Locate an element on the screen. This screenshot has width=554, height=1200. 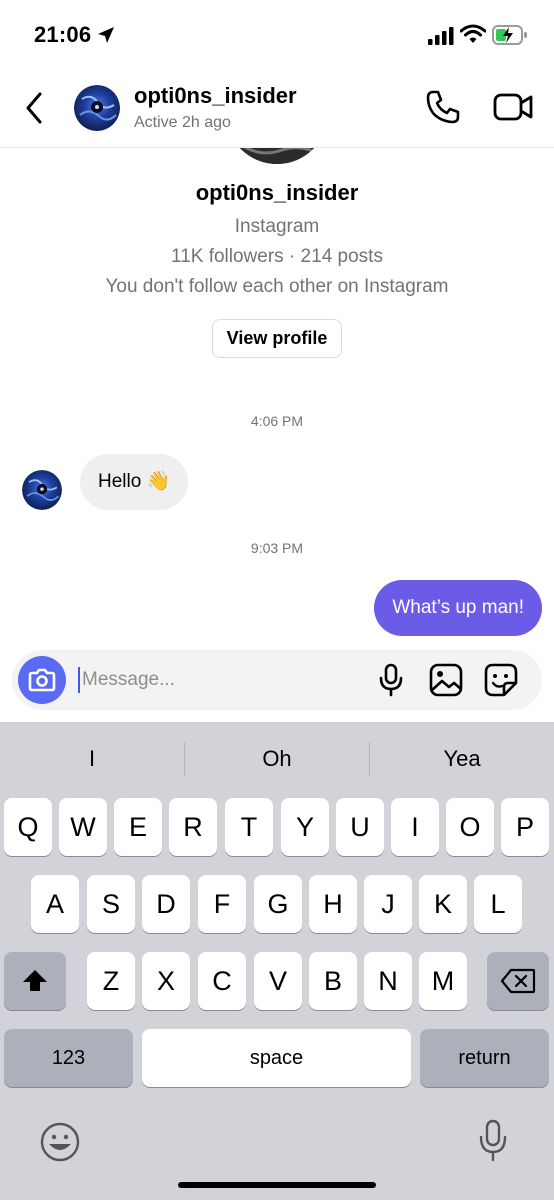
suggestion-item: Oh is located at coordinates (277, 759).